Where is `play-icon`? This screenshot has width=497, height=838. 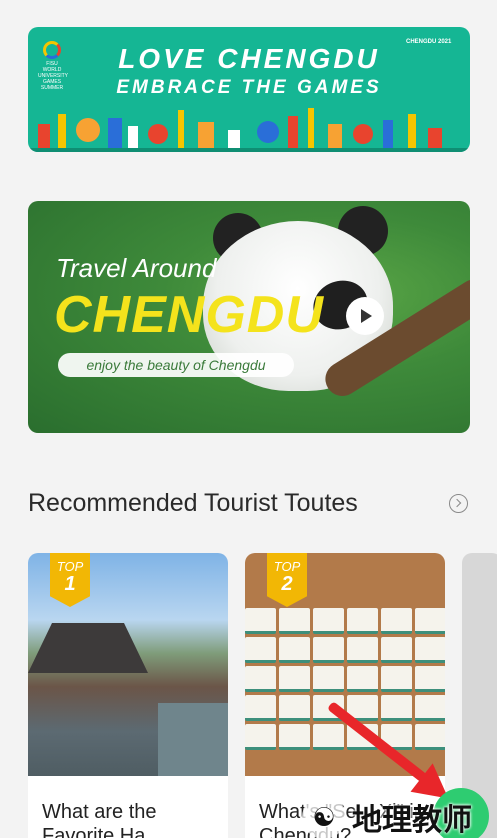
play-icon is located at coordinates (365, 316).